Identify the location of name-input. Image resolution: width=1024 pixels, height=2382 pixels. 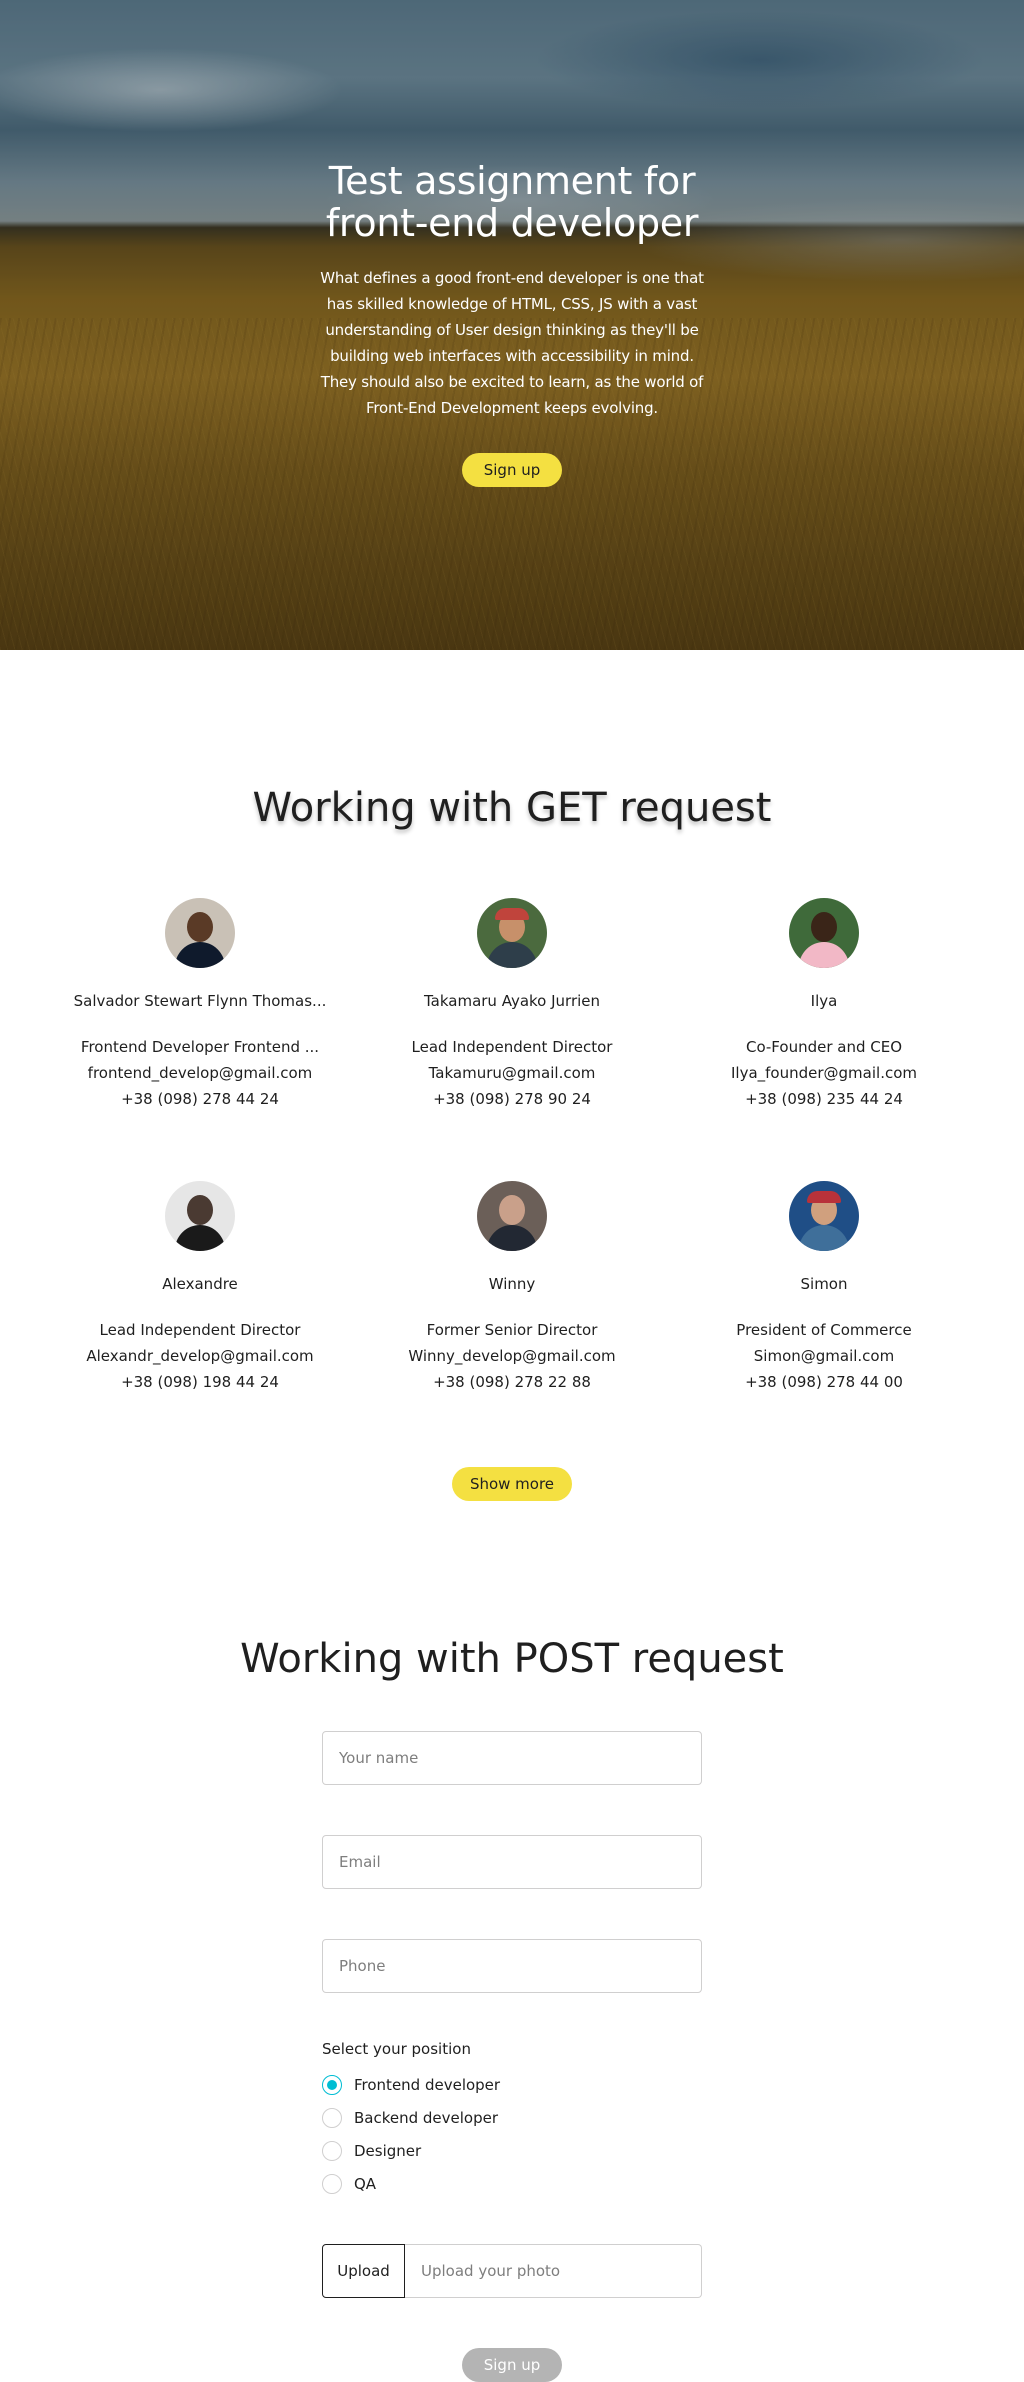
(512, 1758).